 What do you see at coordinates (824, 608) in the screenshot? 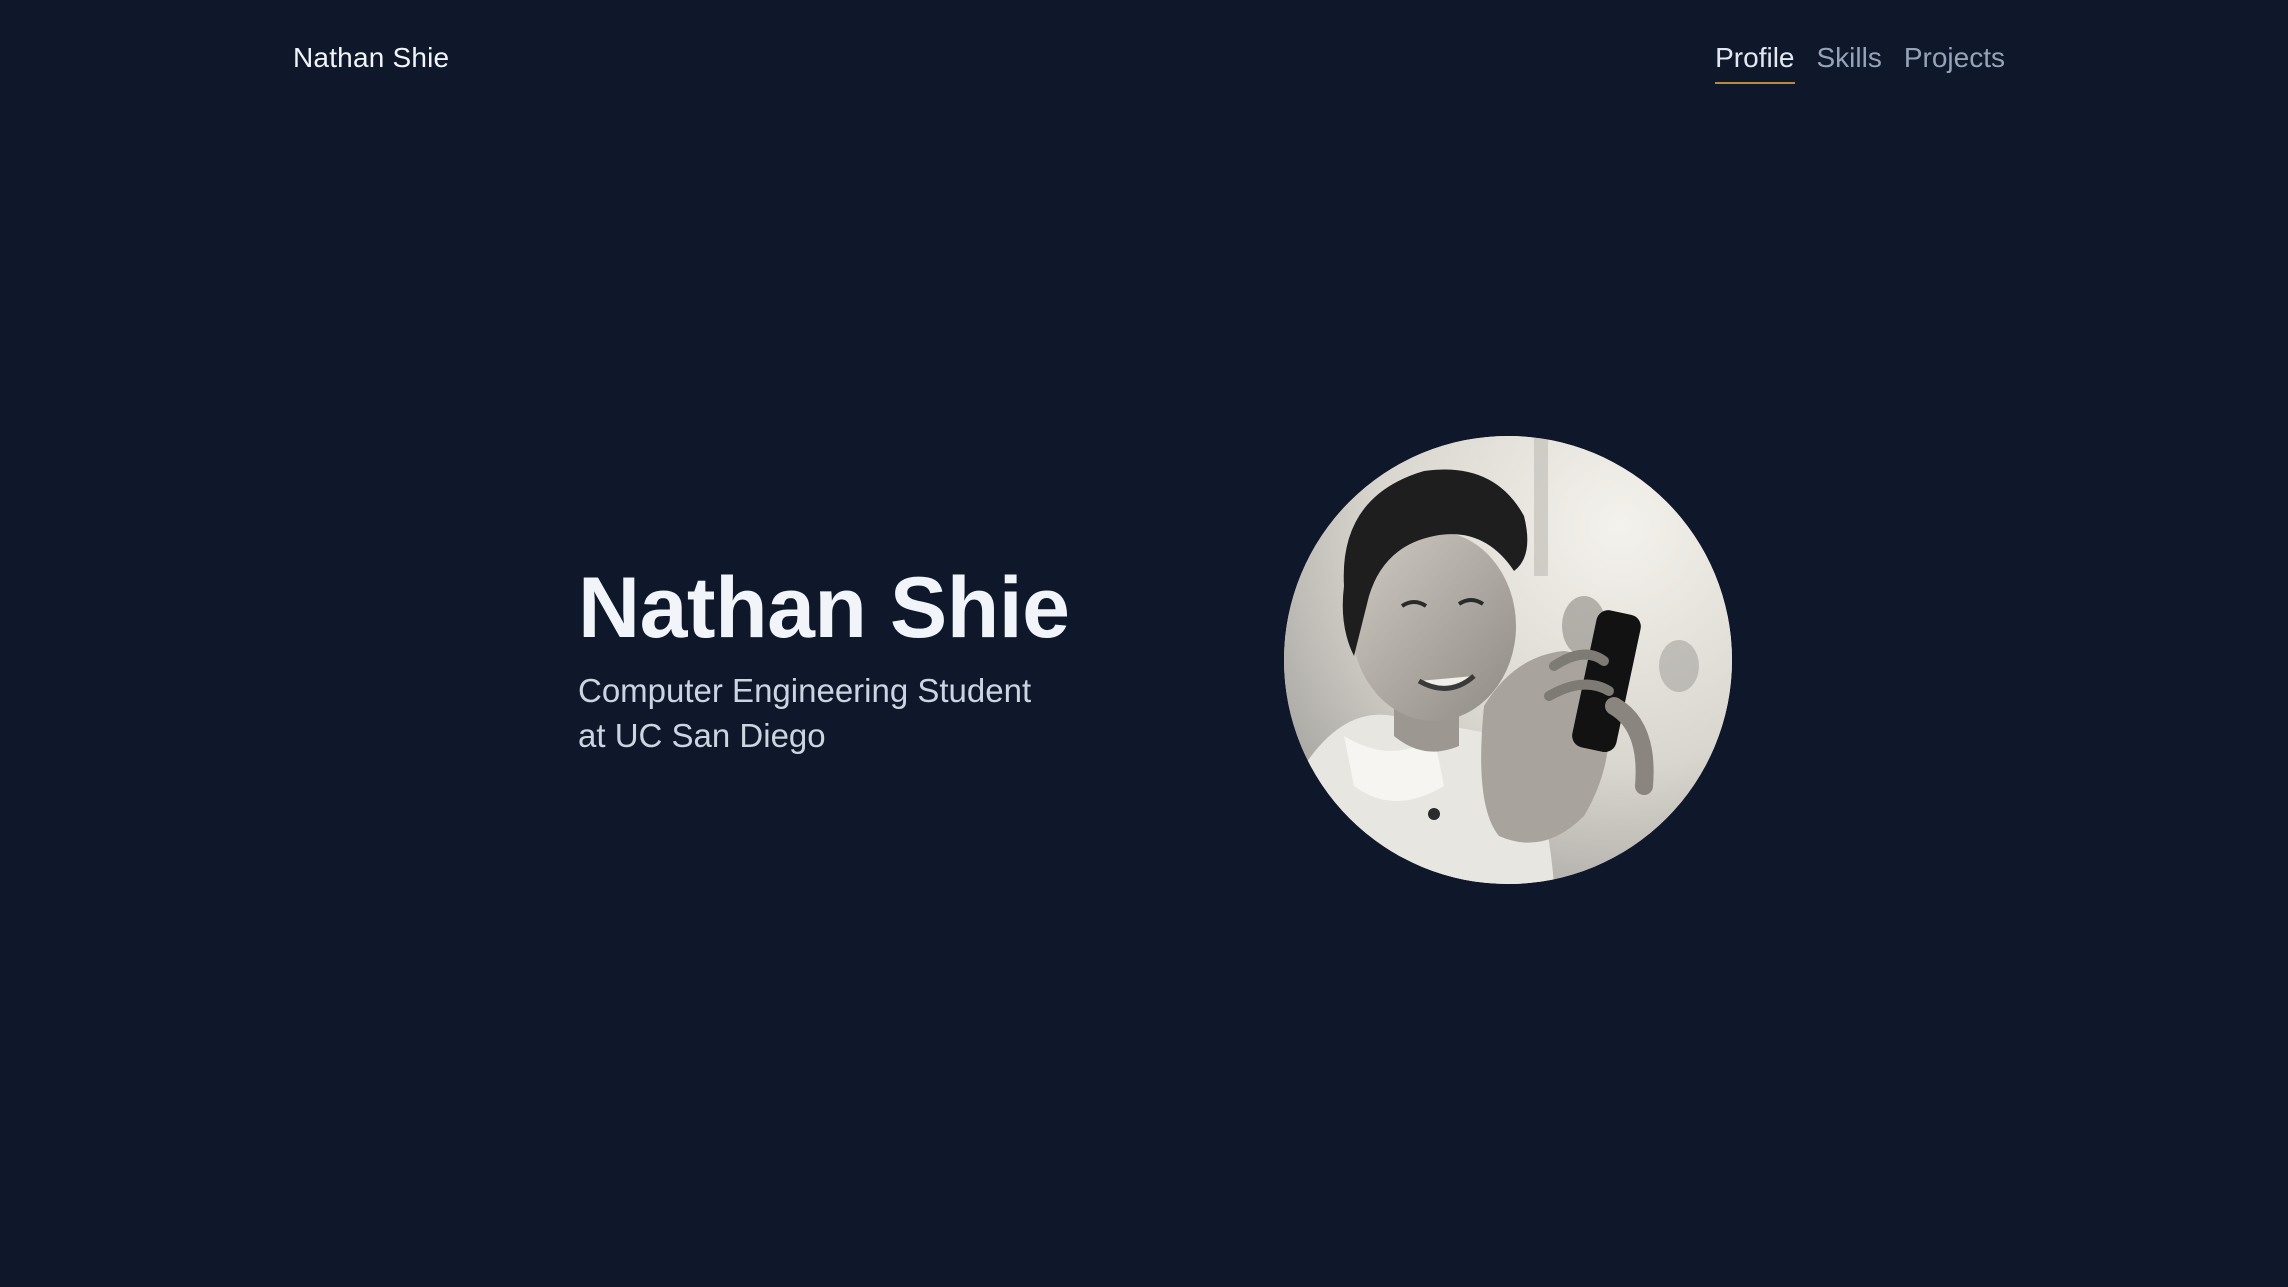
I see `hero-name: Nathan Shie` at bounding box center [824, 608].